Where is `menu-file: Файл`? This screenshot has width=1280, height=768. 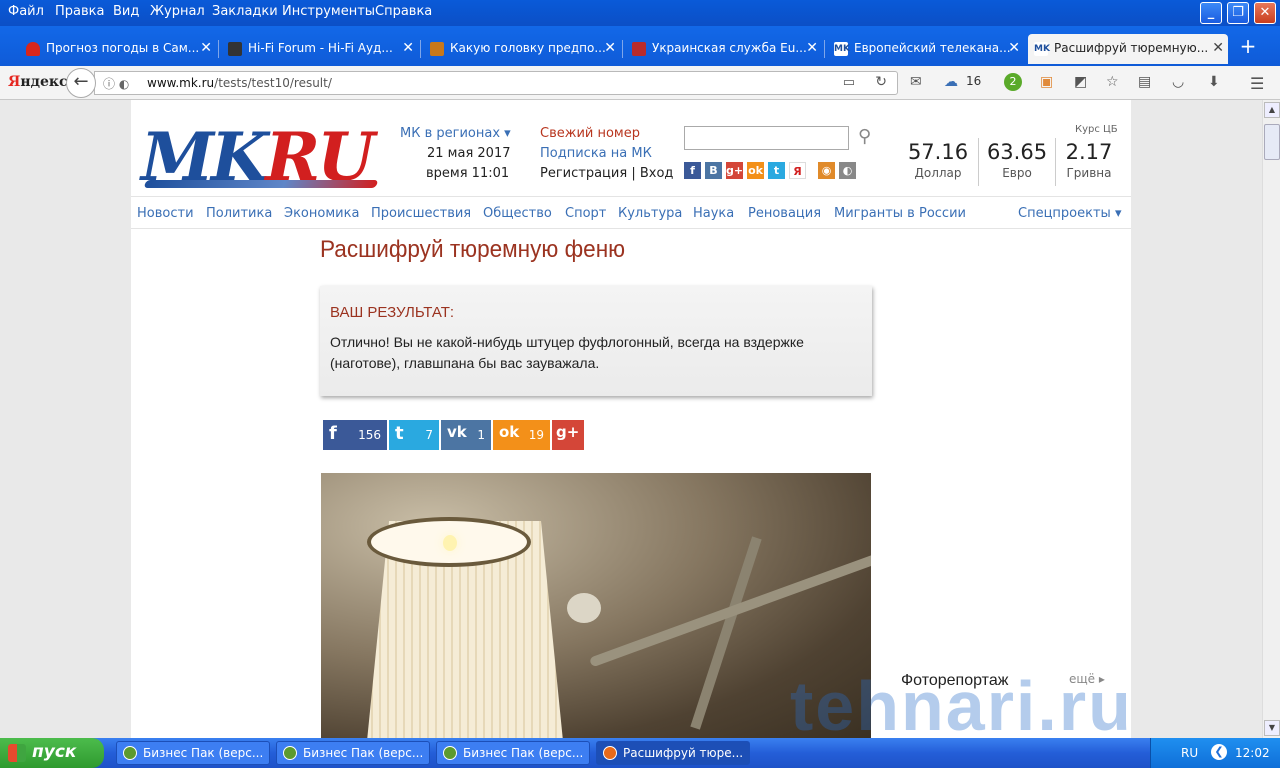
menu-file: Файл is located at coordinates (26, 11).